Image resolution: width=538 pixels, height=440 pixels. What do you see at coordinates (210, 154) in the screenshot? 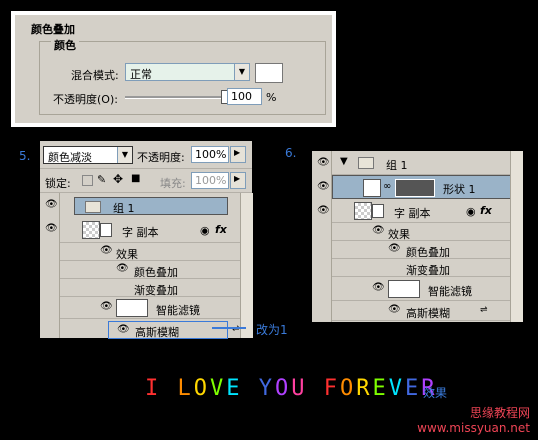
I see `layer-opacity-input: 100%` at bounding box center [210, 154].